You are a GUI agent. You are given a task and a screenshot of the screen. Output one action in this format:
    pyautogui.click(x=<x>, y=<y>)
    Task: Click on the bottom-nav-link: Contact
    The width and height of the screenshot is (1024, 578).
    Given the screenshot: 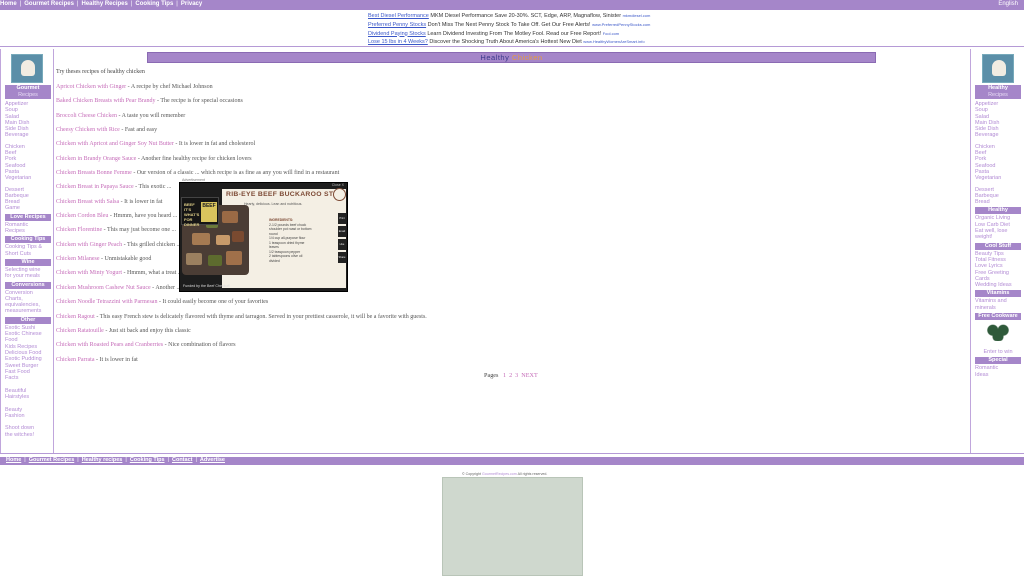 What is the action you would take?
    pyautogui.click(x=182, y=460)
    